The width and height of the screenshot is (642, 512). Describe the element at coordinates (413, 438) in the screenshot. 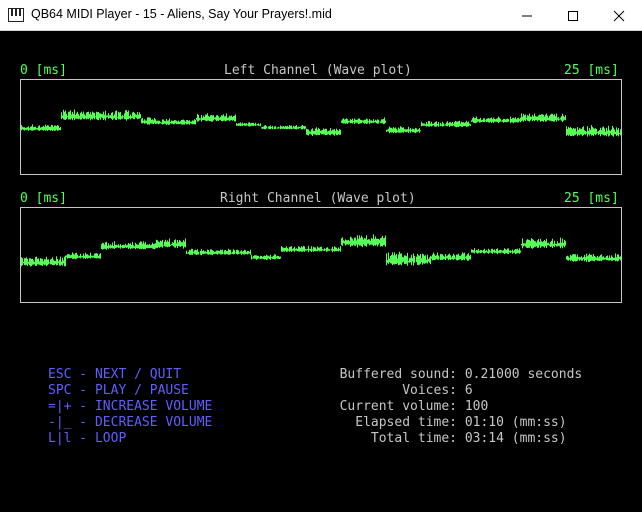

I see `stat-label: Total time:` at that location.